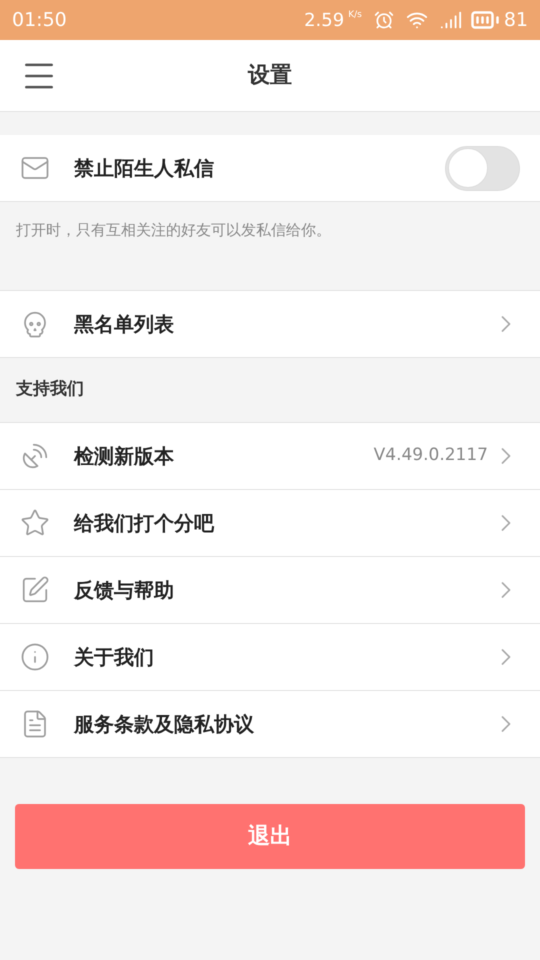 The height and width of the screenshot is (960, 540). What do you see at coordinates (124, 324) in the screenshot?
I see `row-label: 黑名单列表` at bounding box center [124, 324].